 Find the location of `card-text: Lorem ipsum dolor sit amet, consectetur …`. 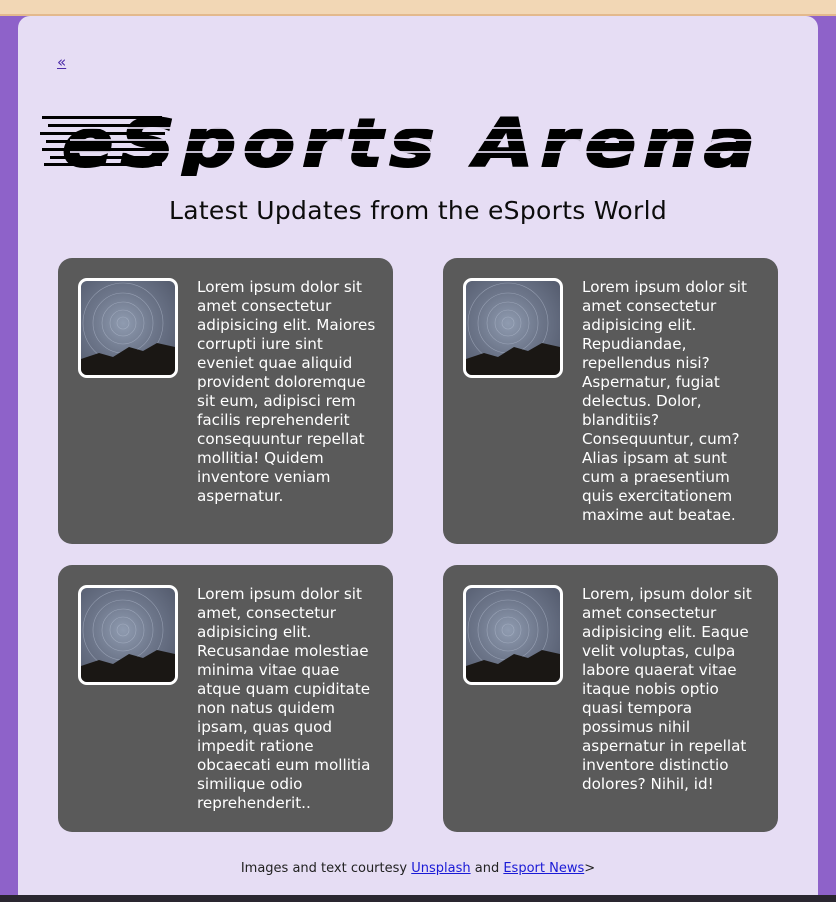

card-text: Lorem ipsum dolor sit amet, consectetur … is located at coordinates (284, 698).